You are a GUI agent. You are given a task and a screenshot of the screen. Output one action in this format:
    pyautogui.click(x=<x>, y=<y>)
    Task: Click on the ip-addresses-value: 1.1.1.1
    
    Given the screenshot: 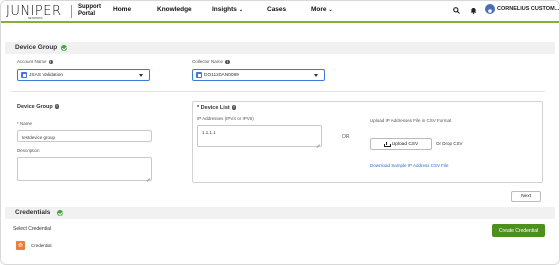 What is the action you would take?
    pyautogui.click(x=209, y=132)
    